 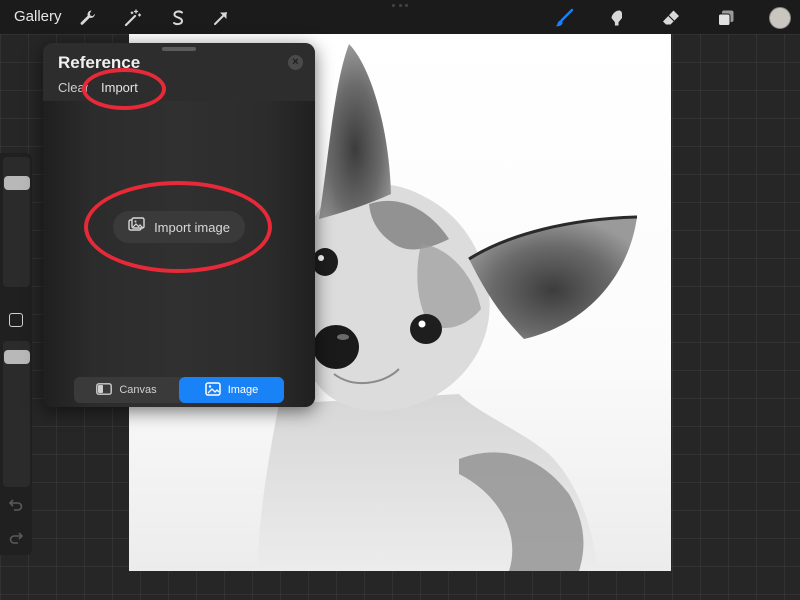 I want to click on eraser-icon, so click(x=671, y=18).